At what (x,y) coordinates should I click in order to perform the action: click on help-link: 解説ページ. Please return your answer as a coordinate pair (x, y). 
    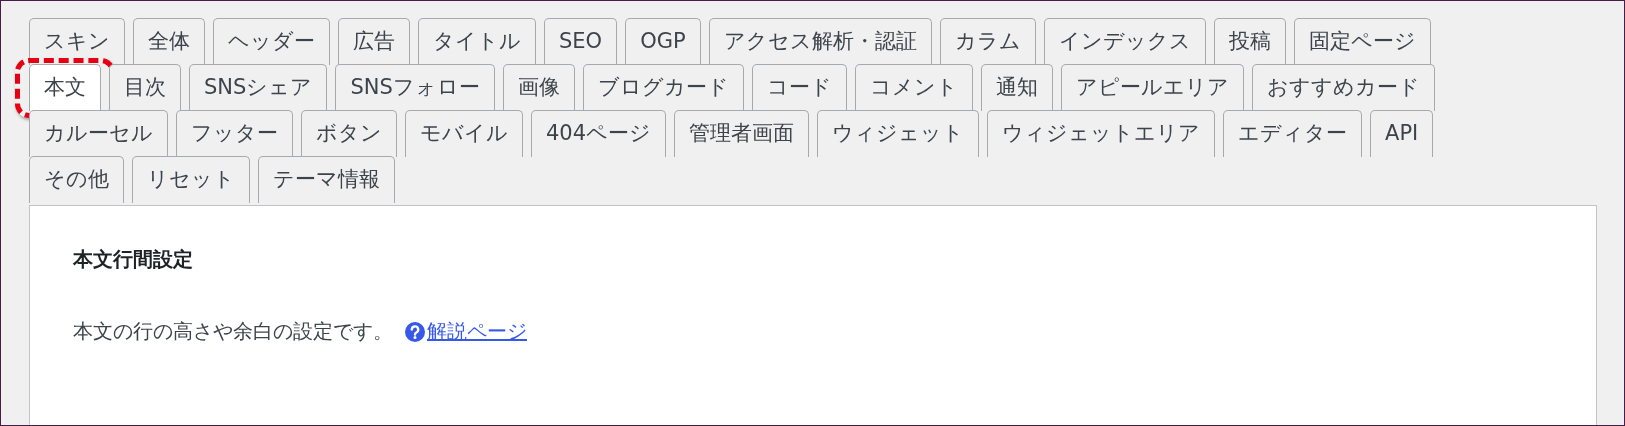
    Looking at the image, I should click on (477, 331).